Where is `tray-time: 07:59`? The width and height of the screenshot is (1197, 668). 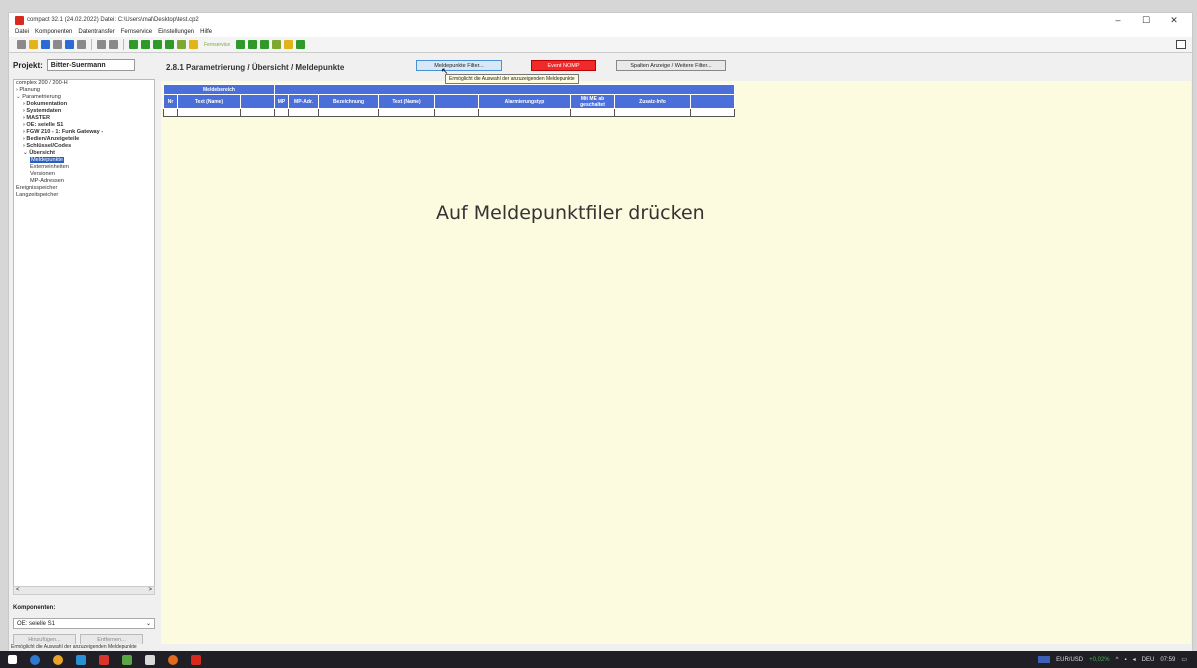 tray-time: 07:59 is located at coordinates (1167, 660).